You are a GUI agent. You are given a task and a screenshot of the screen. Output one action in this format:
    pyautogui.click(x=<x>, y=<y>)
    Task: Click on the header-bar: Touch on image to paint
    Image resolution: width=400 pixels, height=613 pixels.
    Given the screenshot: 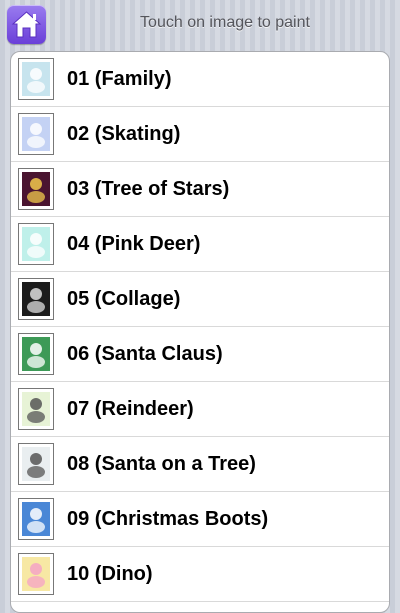 What is the action you would take?
    pyautogui.click(x=200, y=26)
    